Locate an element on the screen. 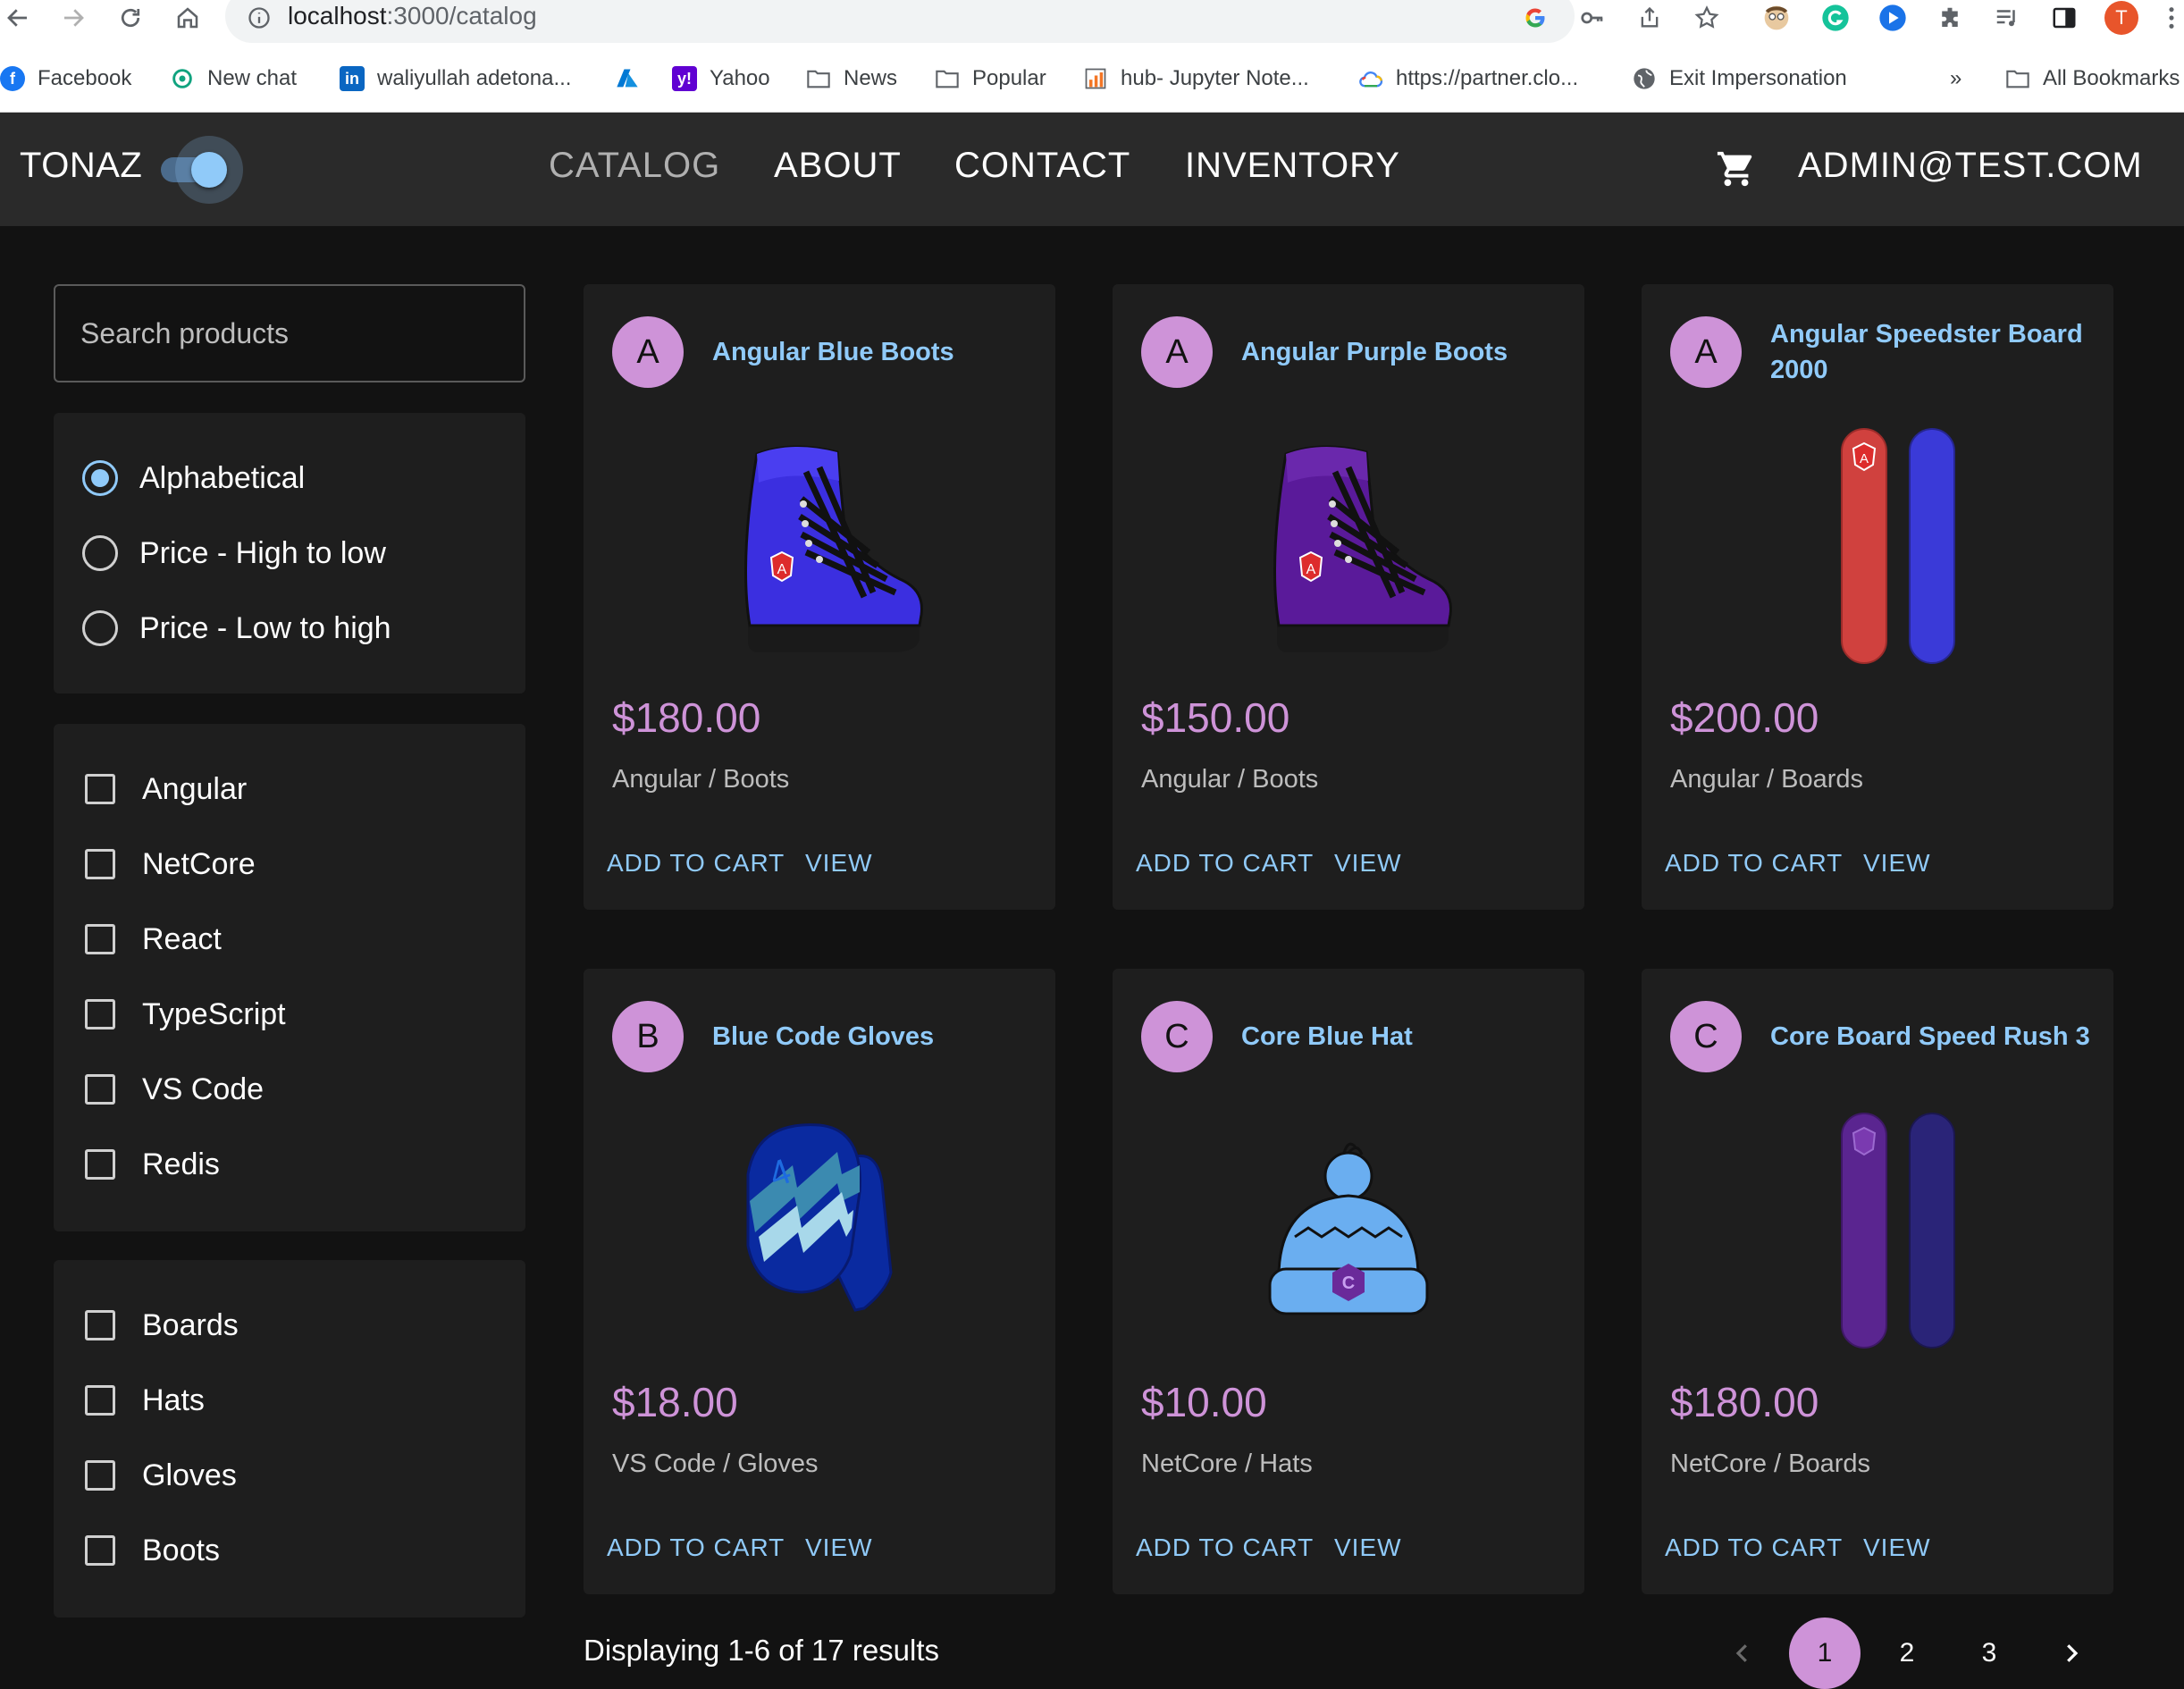  forward-icon is located at coordinates (73, 18).